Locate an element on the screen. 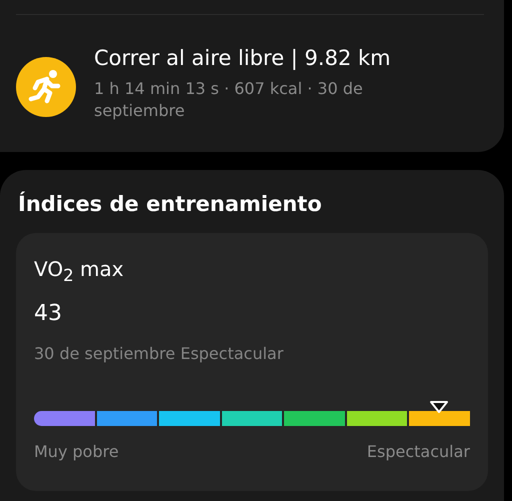  scale-max-label: Espectacular is located at coordinates (418, 451).